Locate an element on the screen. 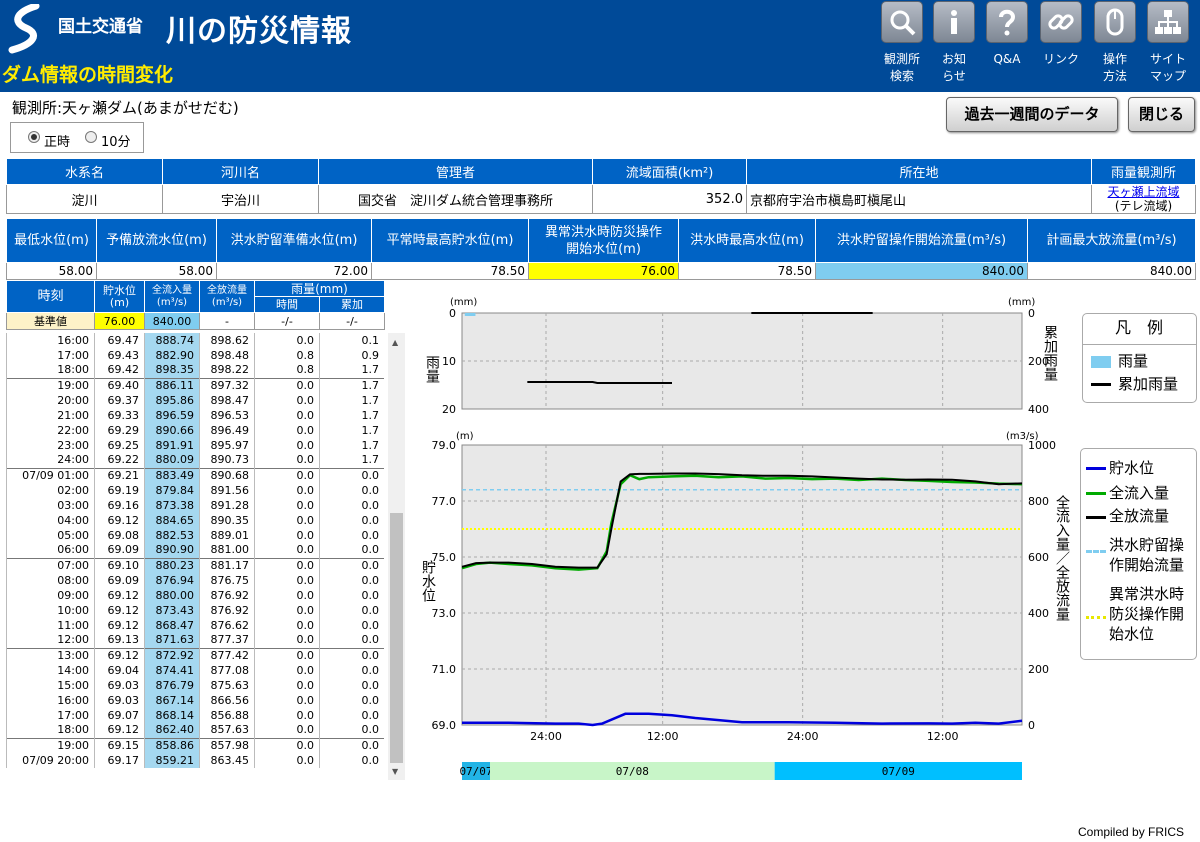 Image resolution: width=1200 pixels, height=842 pixels. table-scrollbar: ▲ ▼ is located at coordinates (396, 556).